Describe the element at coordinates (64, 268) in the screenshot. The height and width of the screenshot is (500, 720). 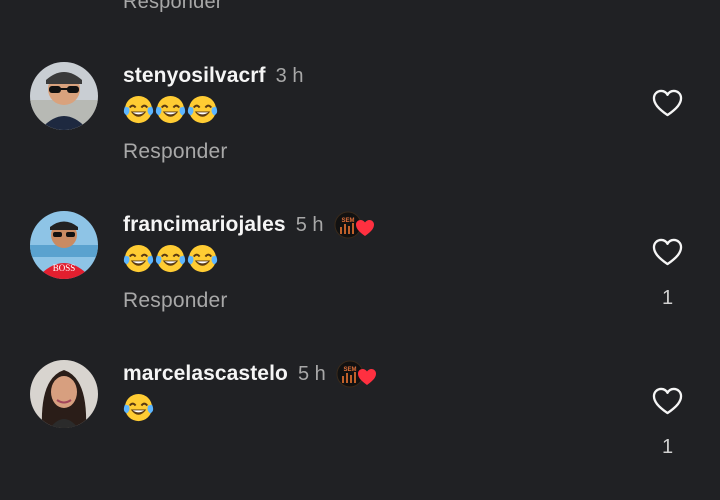
I see `svg-text: BOSS` at that location.